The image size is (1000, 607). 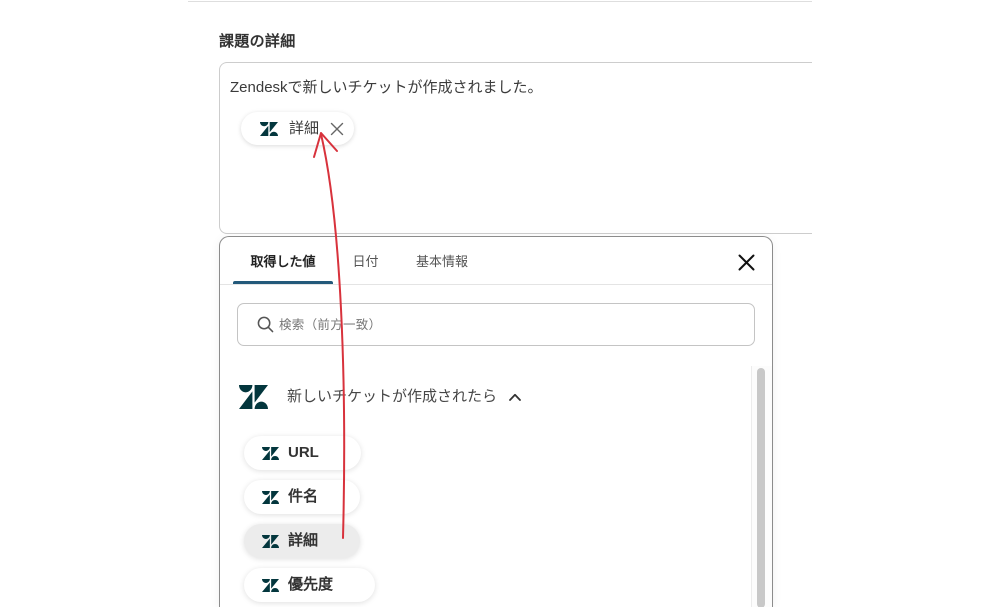 I want to click on list-item: 優先度, so click(x=310, y=585).